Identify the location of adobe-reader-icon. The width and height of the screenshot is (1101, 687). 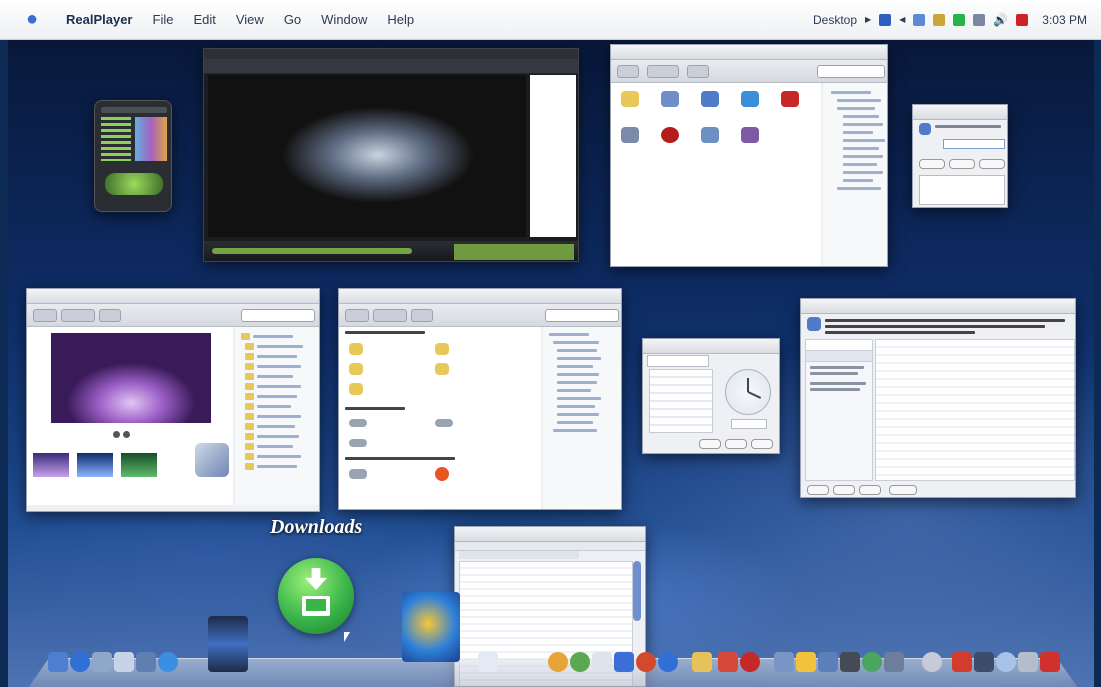
(790, 99).